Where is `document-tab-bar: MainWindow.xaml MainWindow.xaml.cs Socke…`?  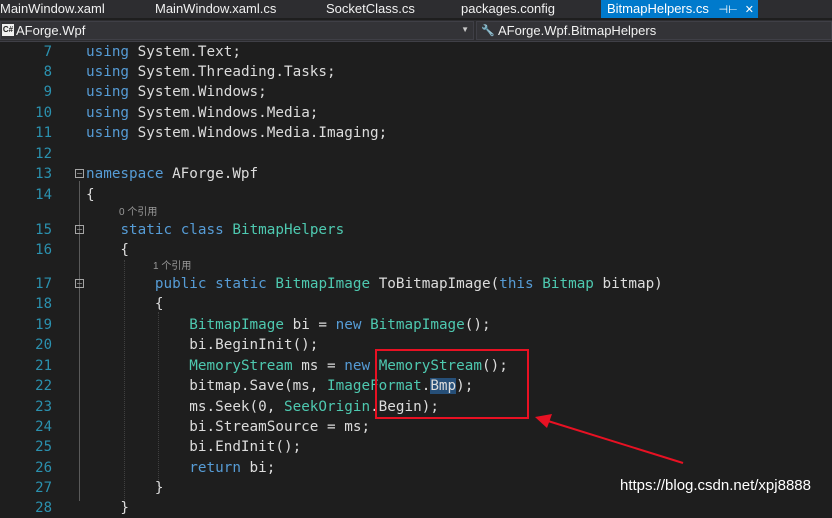 document-tab-bar: MainWindow.xaml MainWindow.xaml.cs Socke… is located at coordinates (416, 9).